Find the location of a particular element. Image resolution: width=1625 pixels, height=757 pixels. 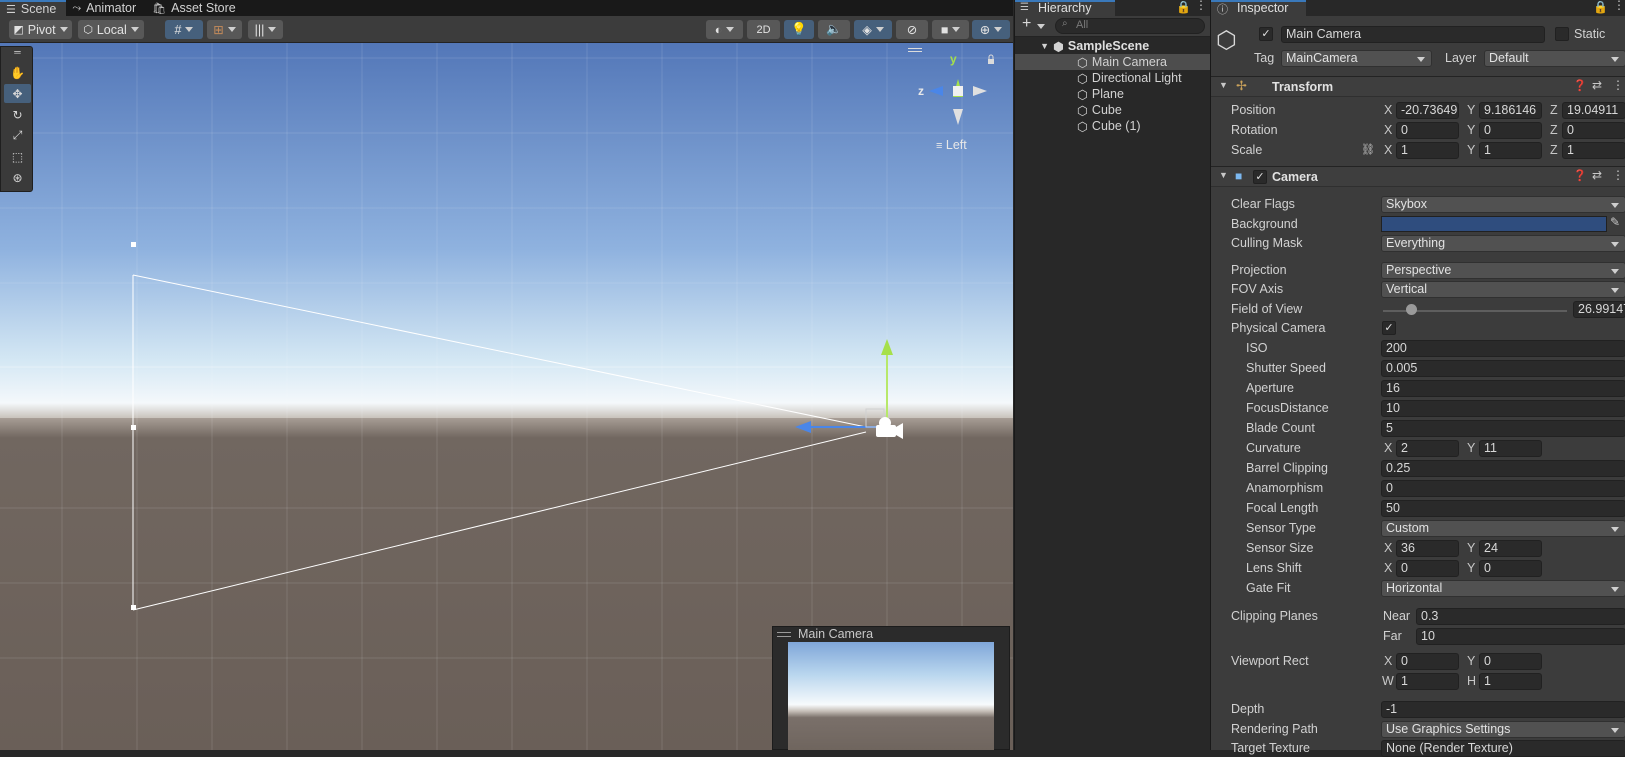

camera-settings-button: ■ is located at coordinates (950, 29).